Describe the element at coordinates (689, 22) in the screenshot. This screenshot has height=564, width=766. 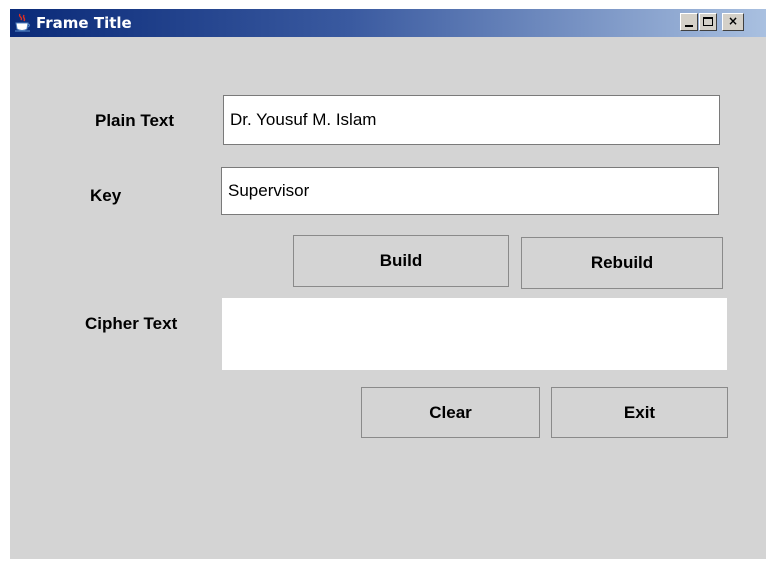
I see `minimize-button` at that location.